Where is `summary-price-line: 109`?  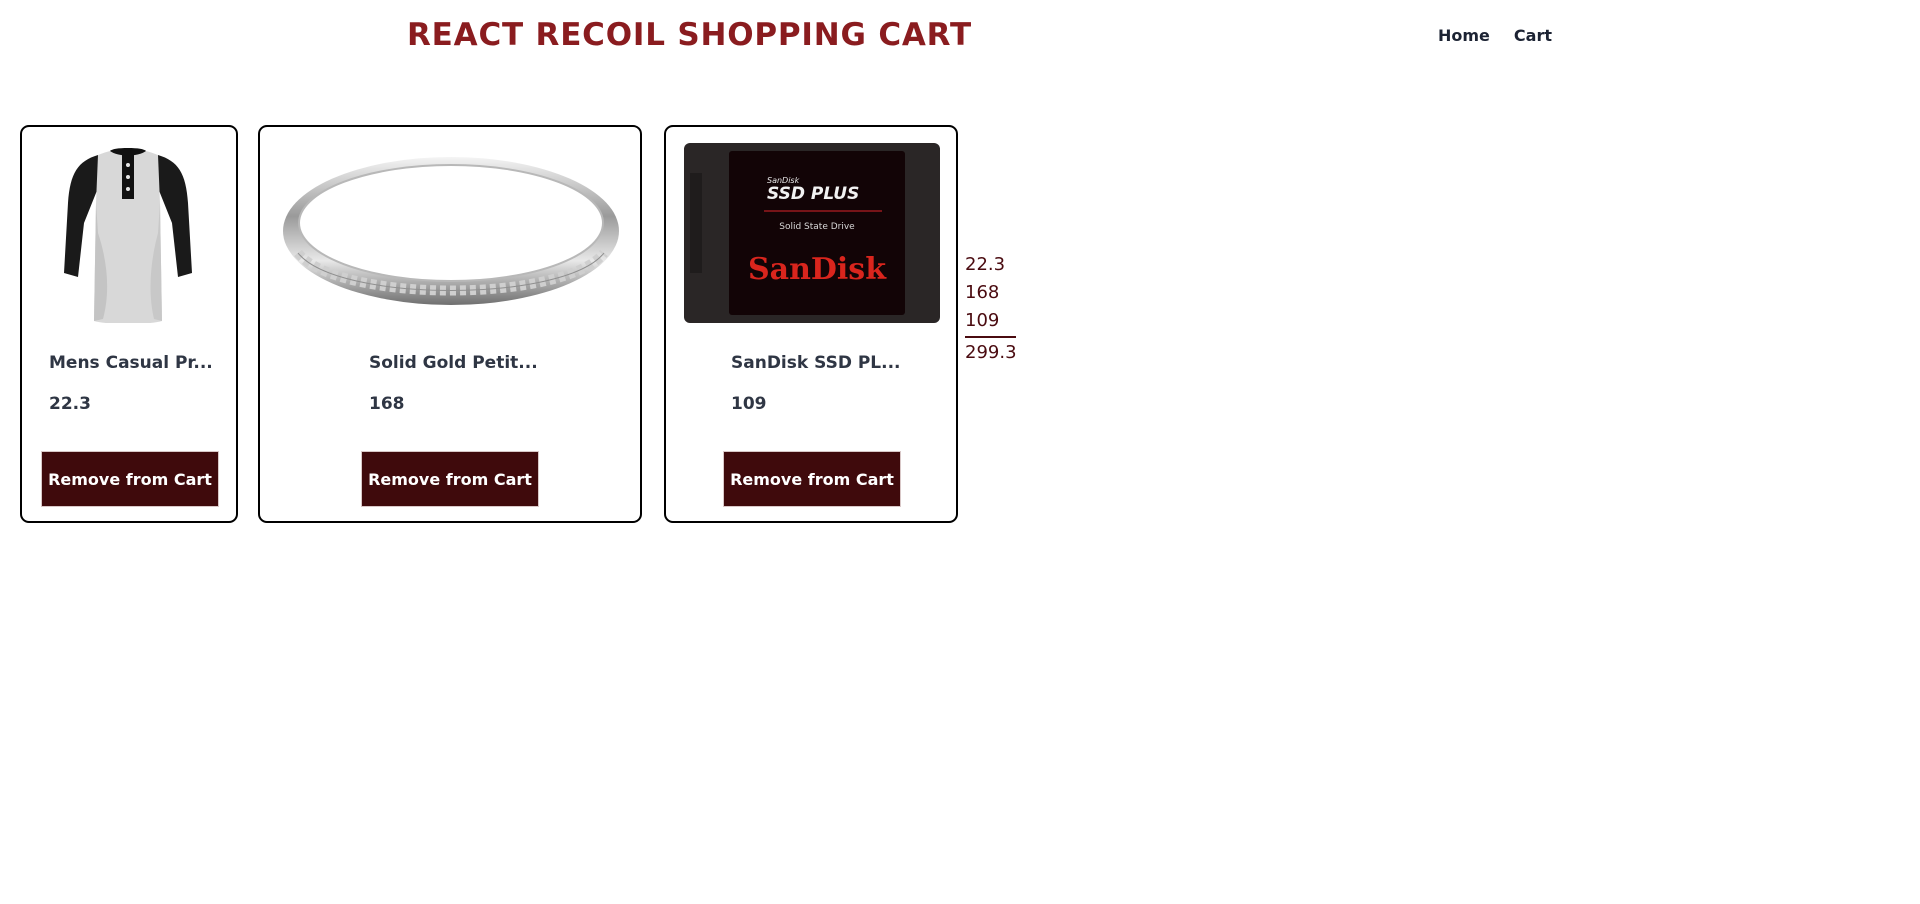
summary-price-line: 109 is located at coordinates (982, 320).